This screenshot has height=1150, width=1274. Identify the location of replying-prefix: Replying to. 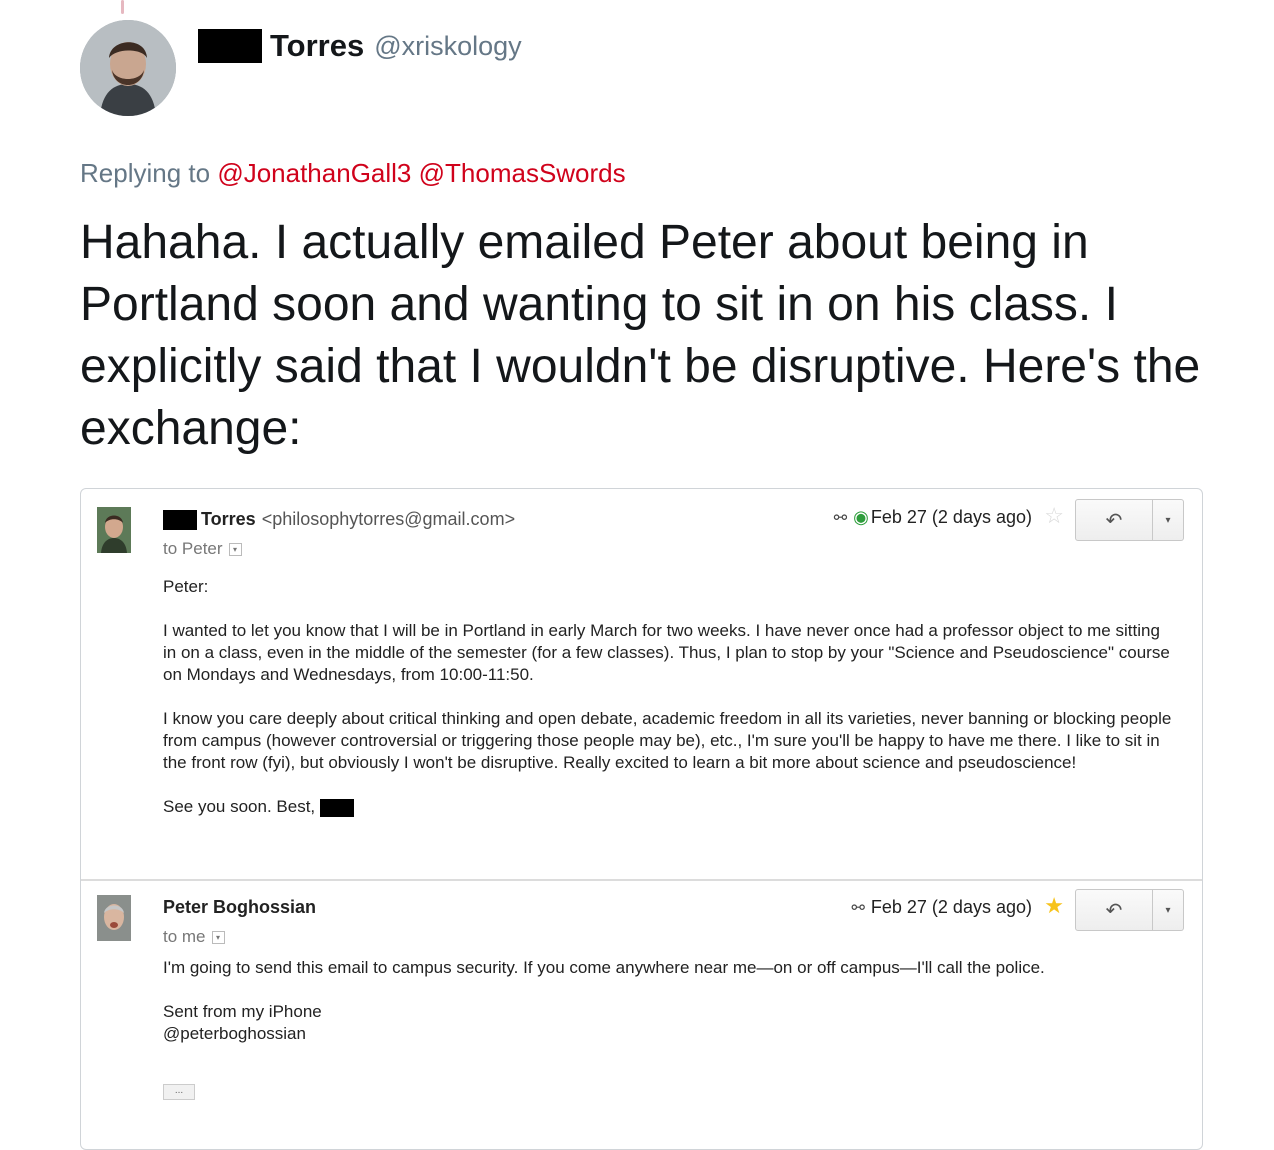
(145, 173).